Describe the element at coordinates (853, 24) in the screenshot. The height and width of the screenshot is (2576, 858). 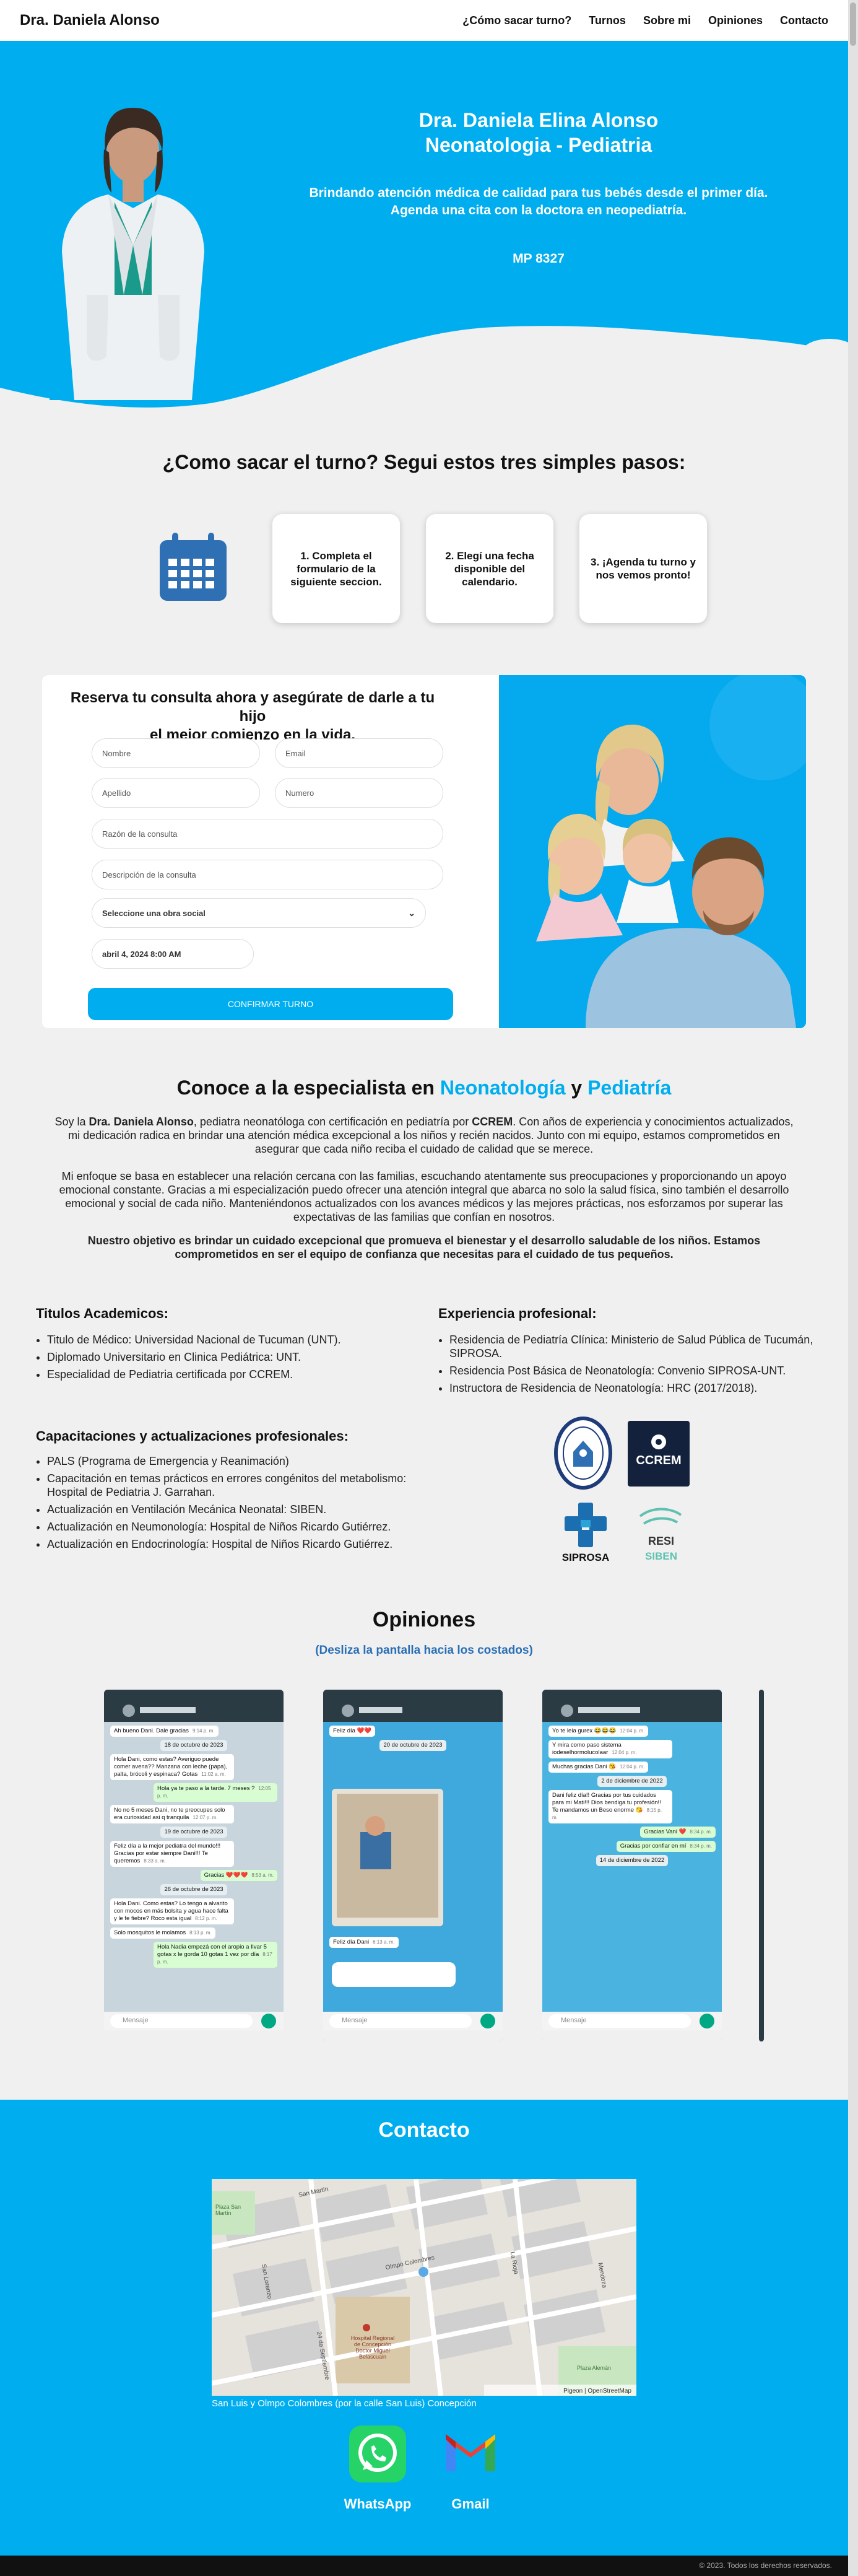
I see `scrollbar-thumb` at that location.